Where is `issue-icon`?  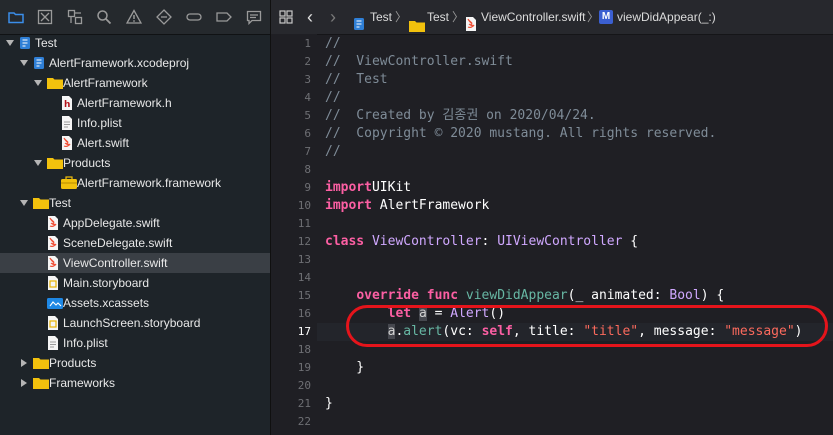 issue-icon is located at coordinates (134, 17).